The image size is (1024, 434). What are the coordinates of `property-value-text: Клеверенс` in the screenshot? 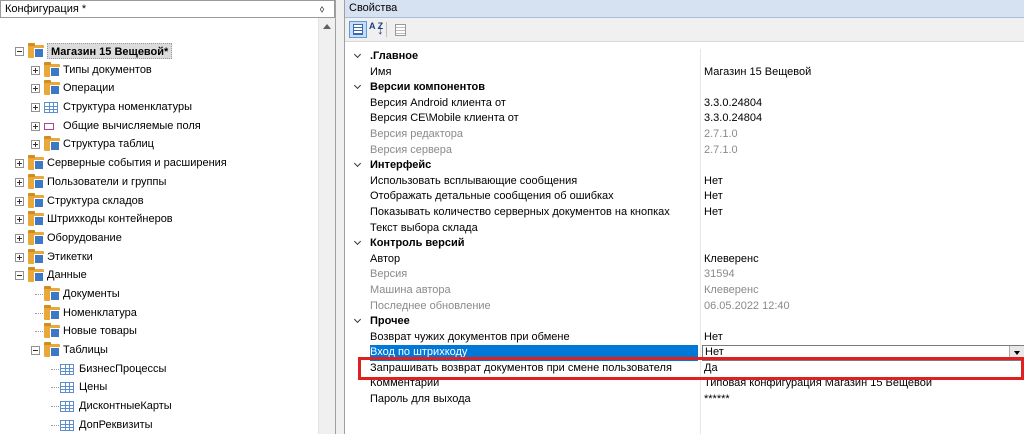 It's located at (731, 289).